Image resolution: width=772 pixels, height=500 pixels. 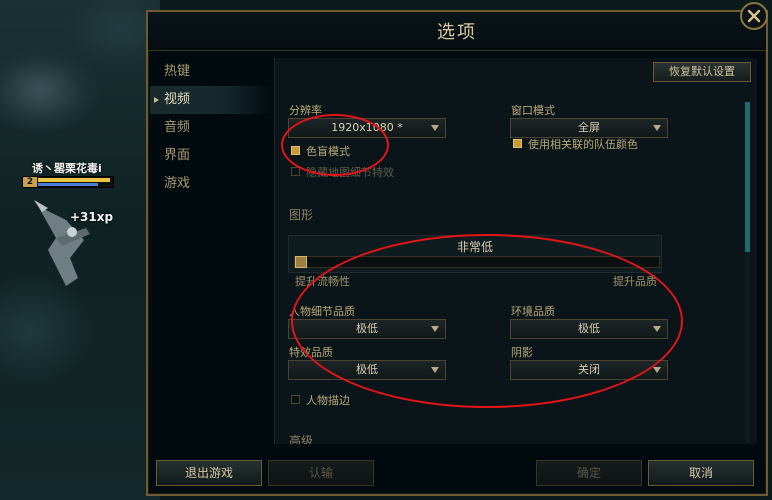 I want to click on graphics-section-title: 图形, so click(x=301, y=215).